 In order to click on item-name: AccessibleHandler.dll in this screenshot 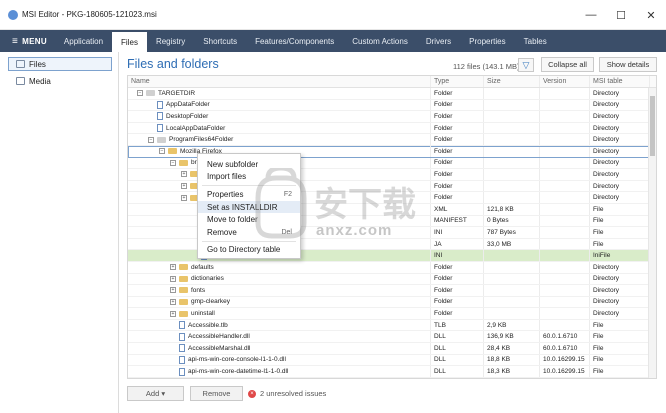, I will do `click(219, 337)`.